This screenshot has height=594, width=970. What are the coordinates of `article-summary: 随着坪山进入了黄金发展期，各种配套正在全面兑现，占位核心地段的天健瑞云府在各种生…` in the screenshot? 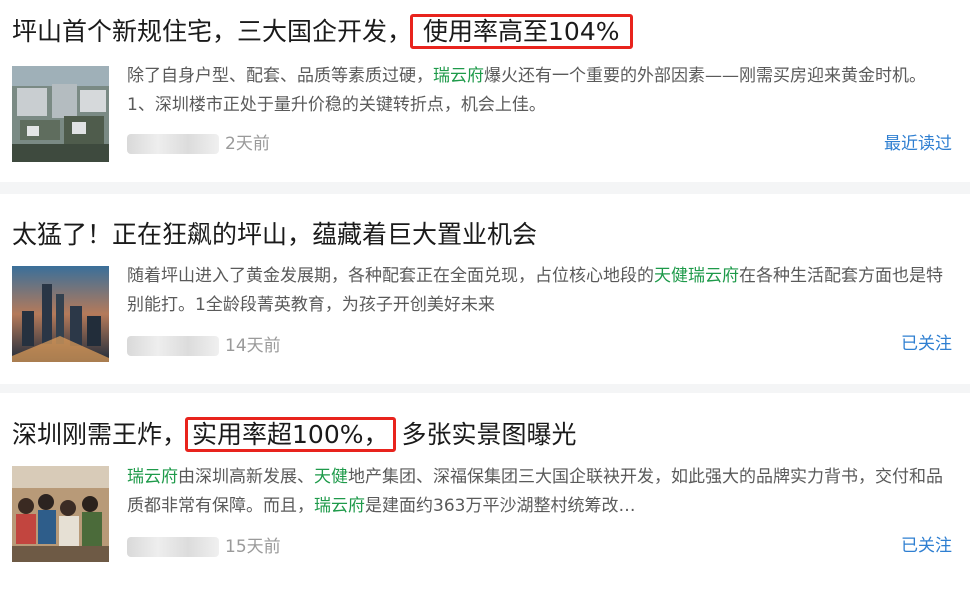 It's located at (540, 291).